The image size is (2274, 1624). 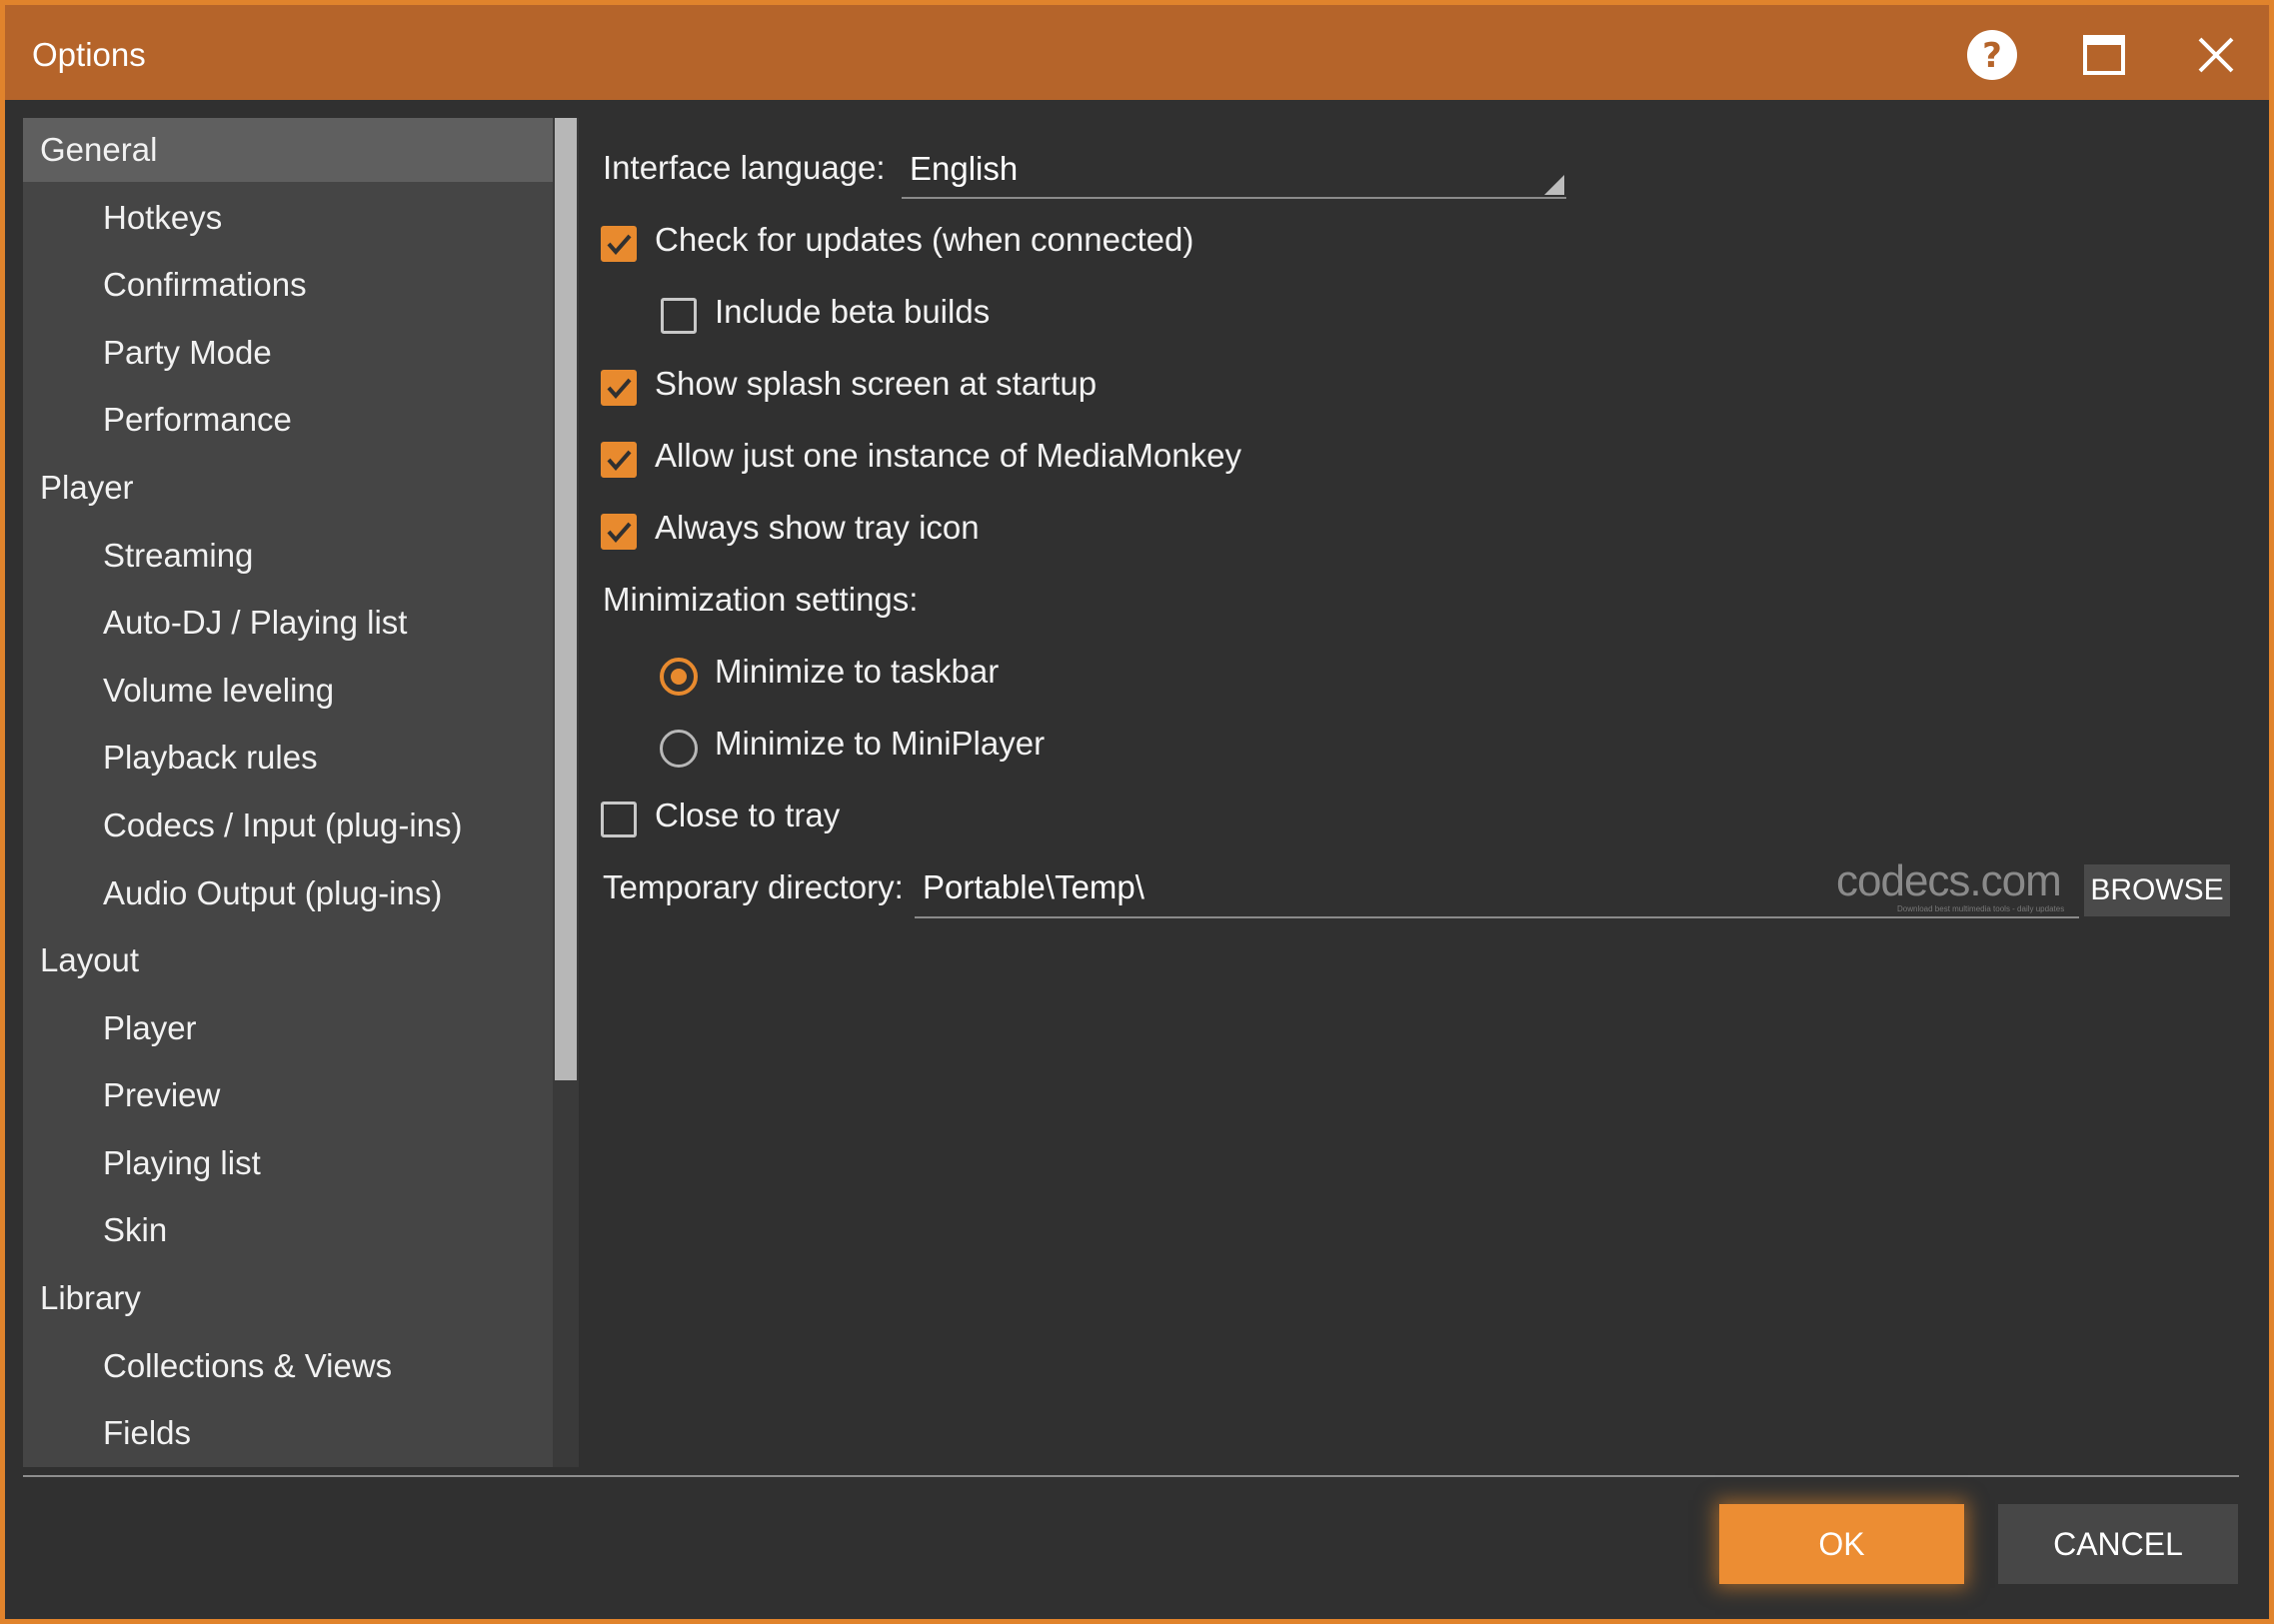 I want to click on maximize-icon, so click(x=2104, y=55).